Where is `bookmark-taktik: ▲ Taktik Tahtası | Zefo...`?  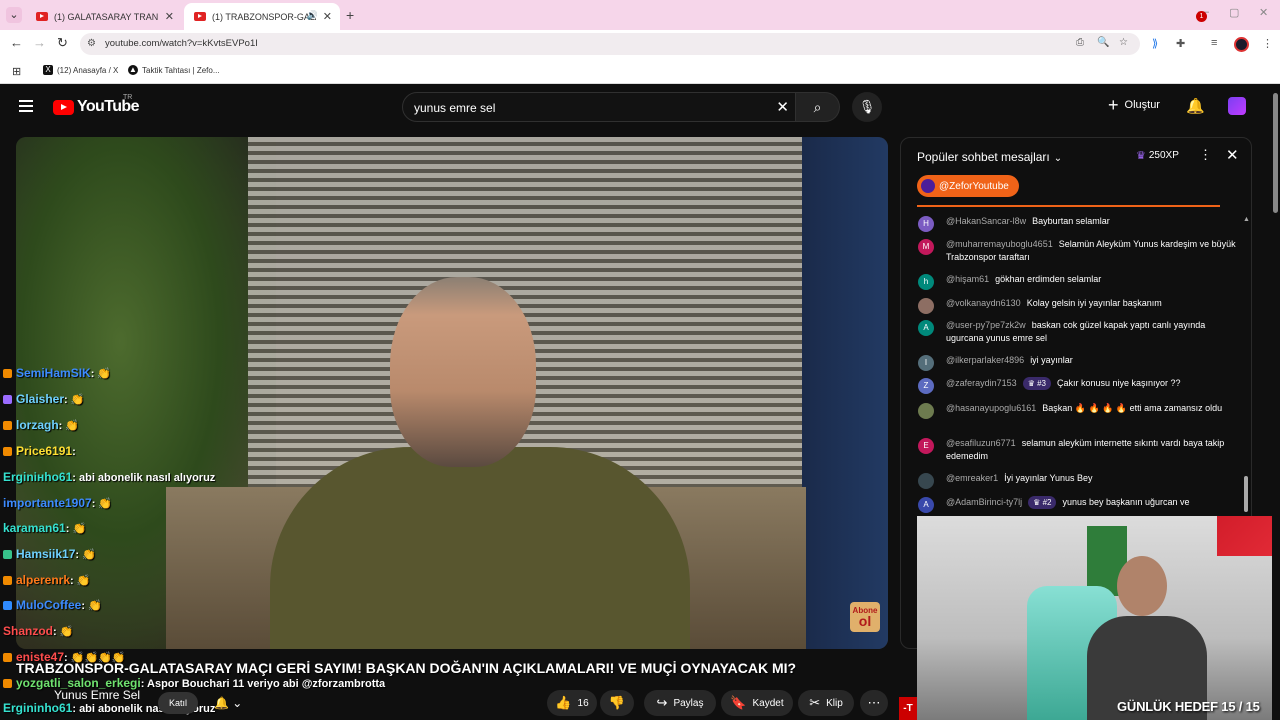
bookmark-taktik: ▲ Taktik Tahtası | Zefo... is located at coordinates (174, 70).